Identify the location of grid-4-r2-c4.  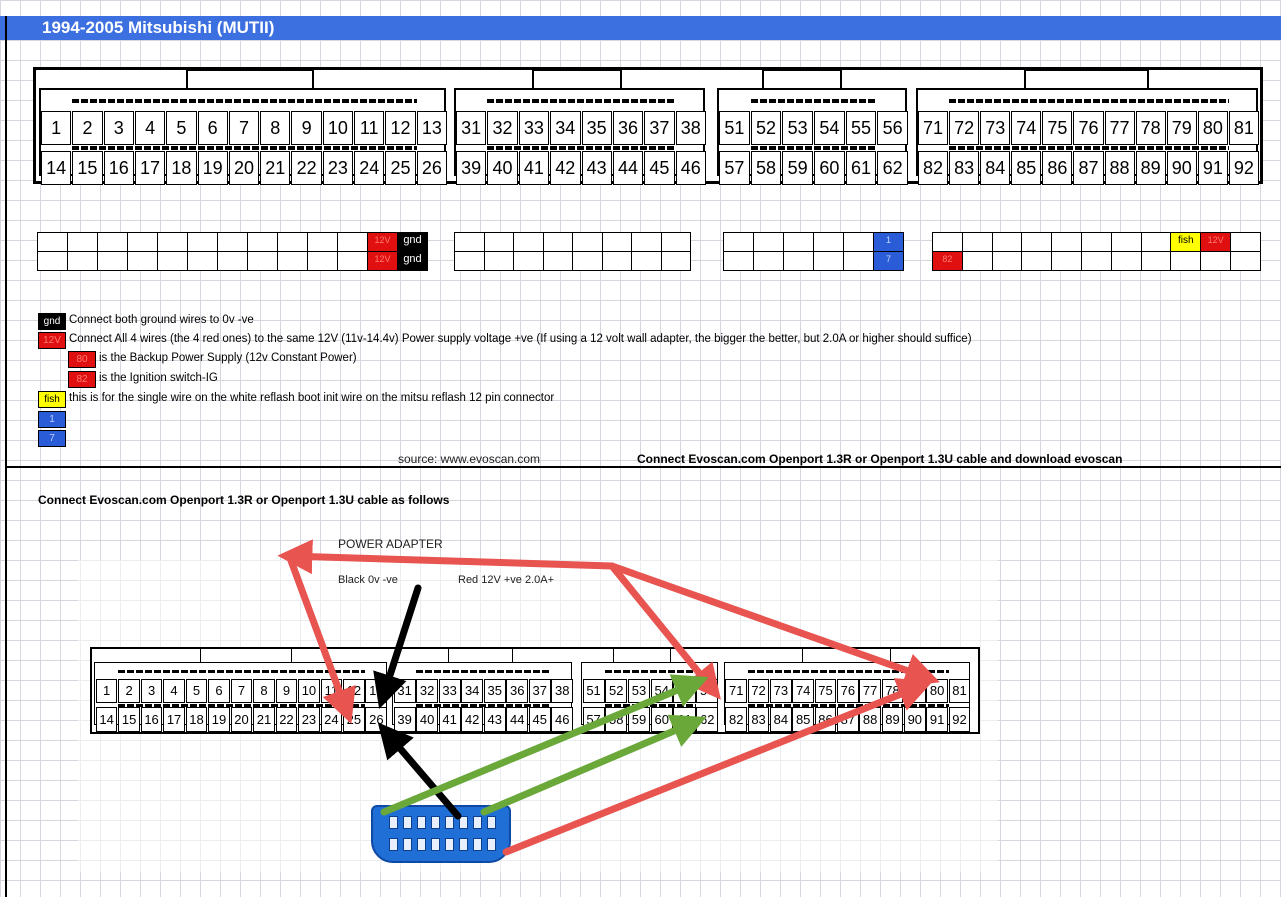
(1037, 261).